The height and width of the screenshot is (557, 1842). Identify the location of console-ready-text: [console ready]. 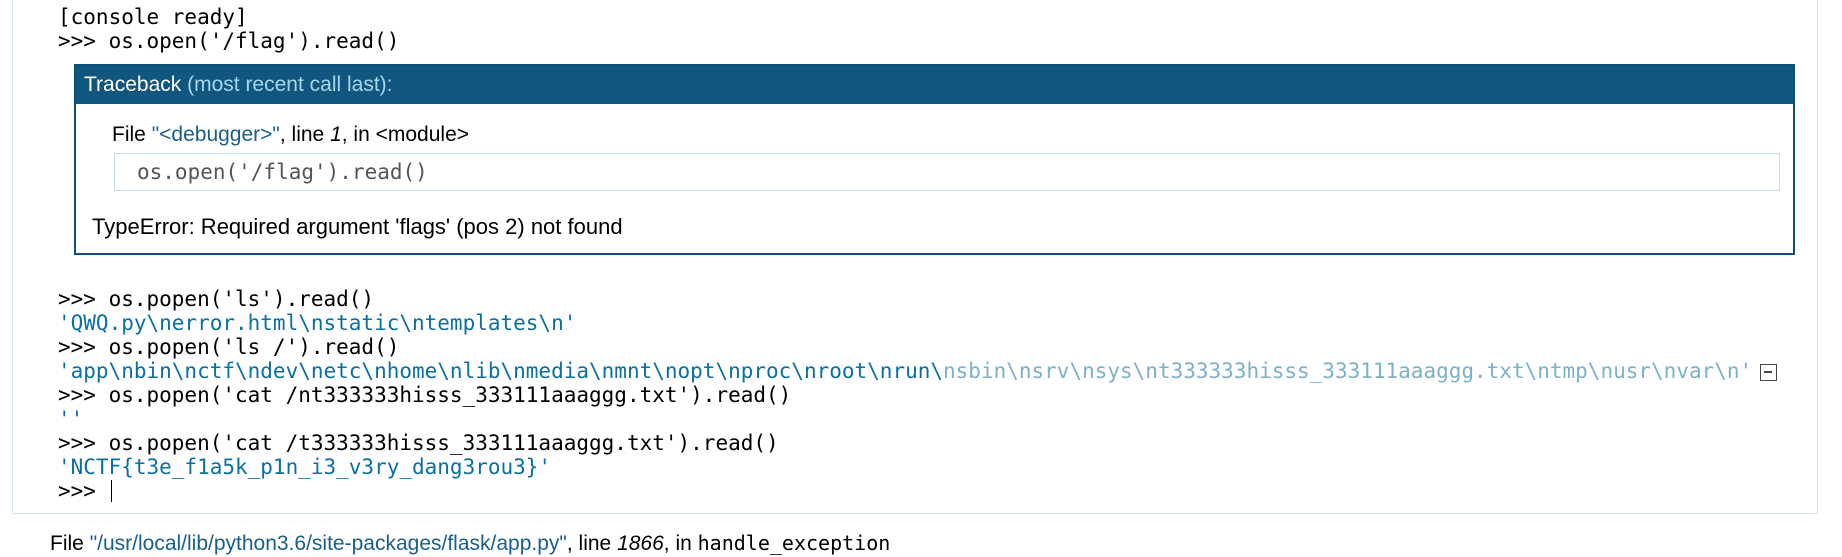
(153, 17).